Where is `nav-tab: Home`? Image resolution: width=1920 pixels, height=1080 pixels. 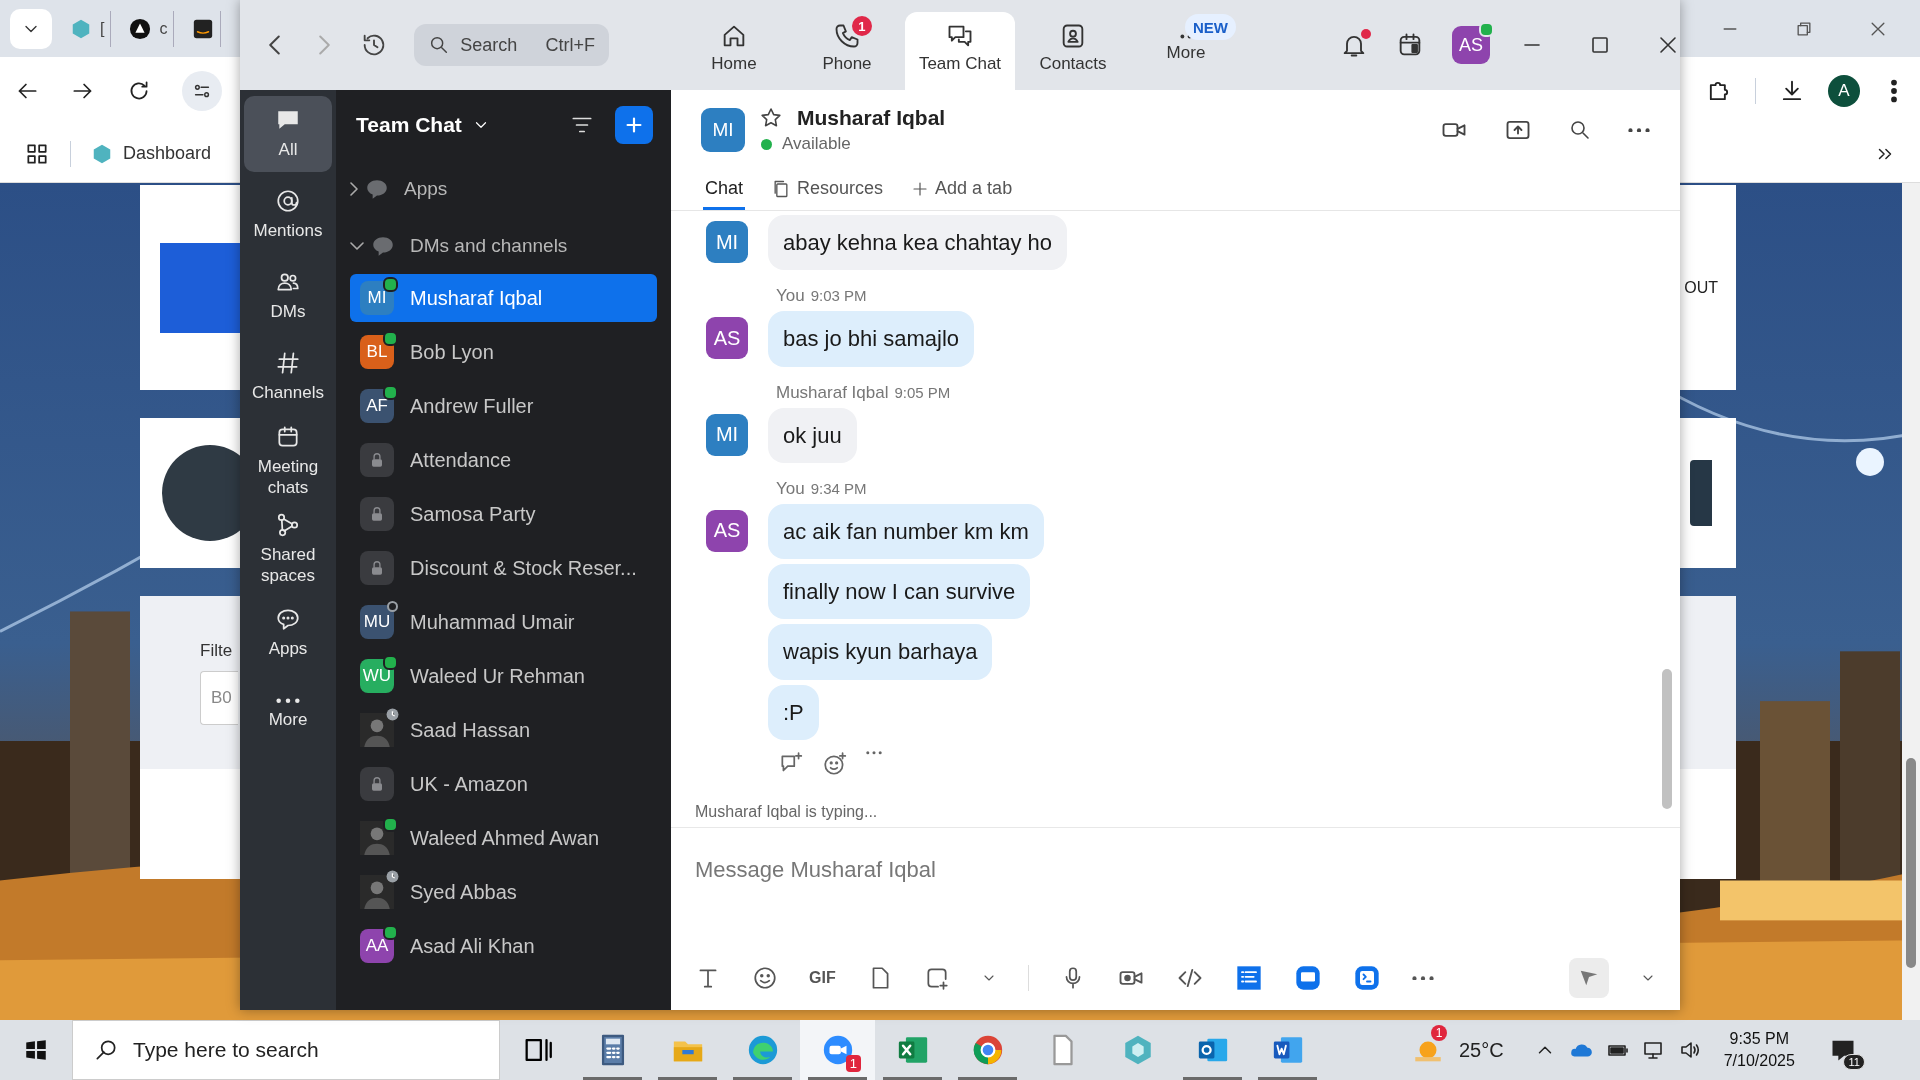 nav-tab: Home is located at coordinates (734, 51).